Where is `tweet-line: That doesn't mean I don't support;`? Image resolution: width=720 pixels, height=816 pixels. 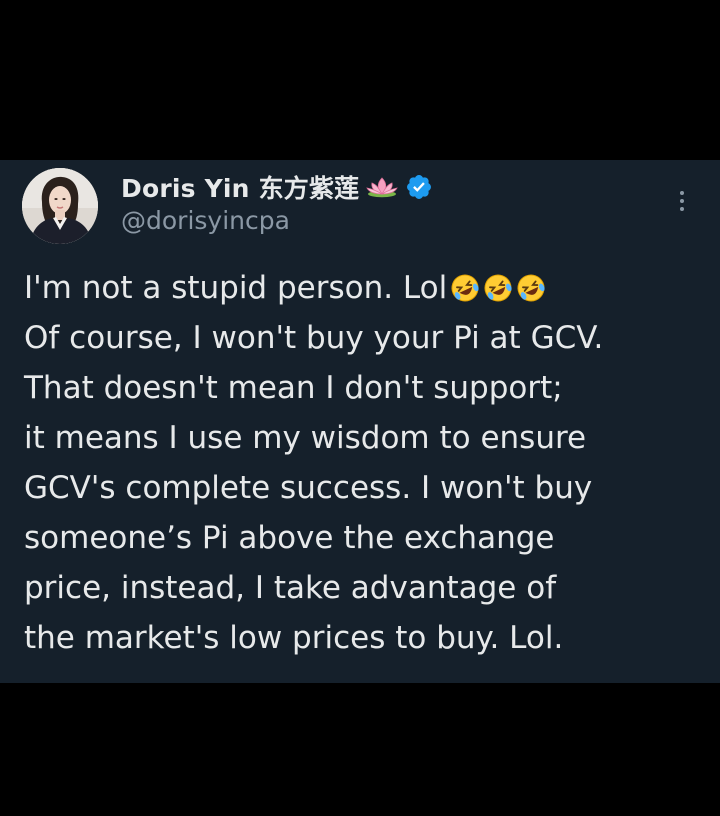 tweet-line: That doesn't mean I don't support; is located at coordinates (364, 388).